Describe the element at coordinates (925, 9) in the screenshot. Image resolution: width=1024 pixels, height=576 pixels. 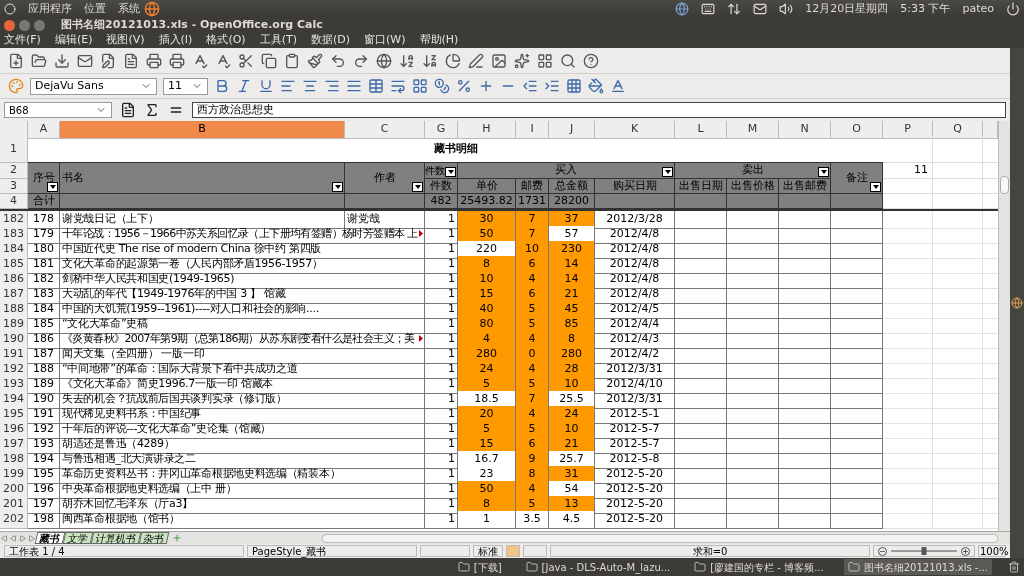
I see `time-text: 5:33 下午` at that location.